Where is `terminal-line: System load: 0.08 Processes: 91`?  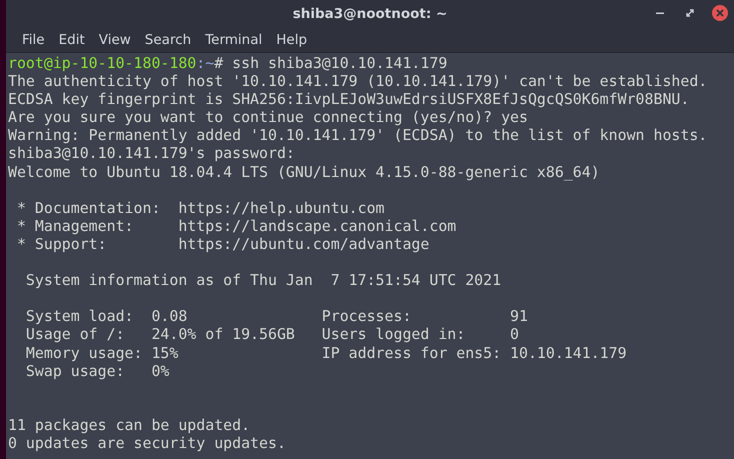 terminal-line: System load: 0.08 Processes: 91 is located at coordinates (276, 316).